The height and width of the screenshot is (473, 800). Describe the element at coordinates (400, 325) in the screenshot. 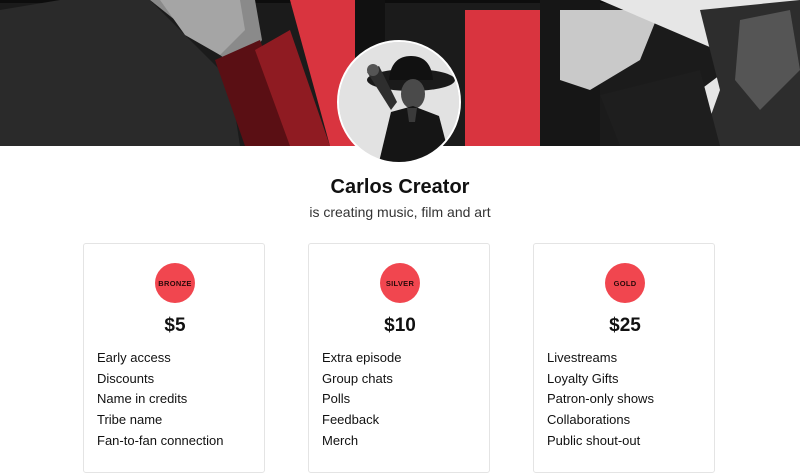

I see `tier-price: $10` at that location.